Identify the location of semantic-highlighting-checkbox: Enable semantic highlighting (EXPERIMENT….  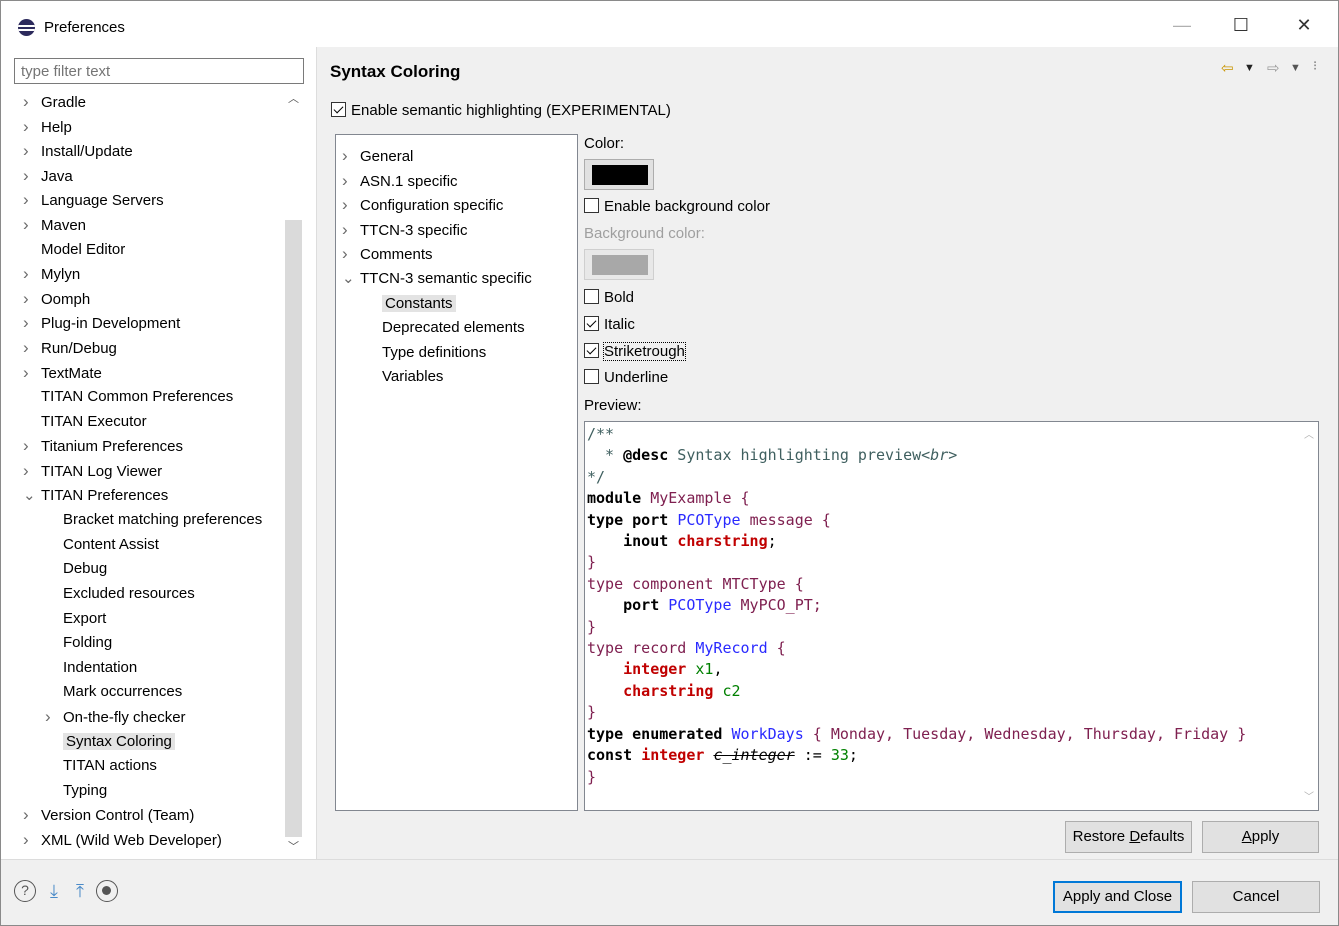
(501, 110).